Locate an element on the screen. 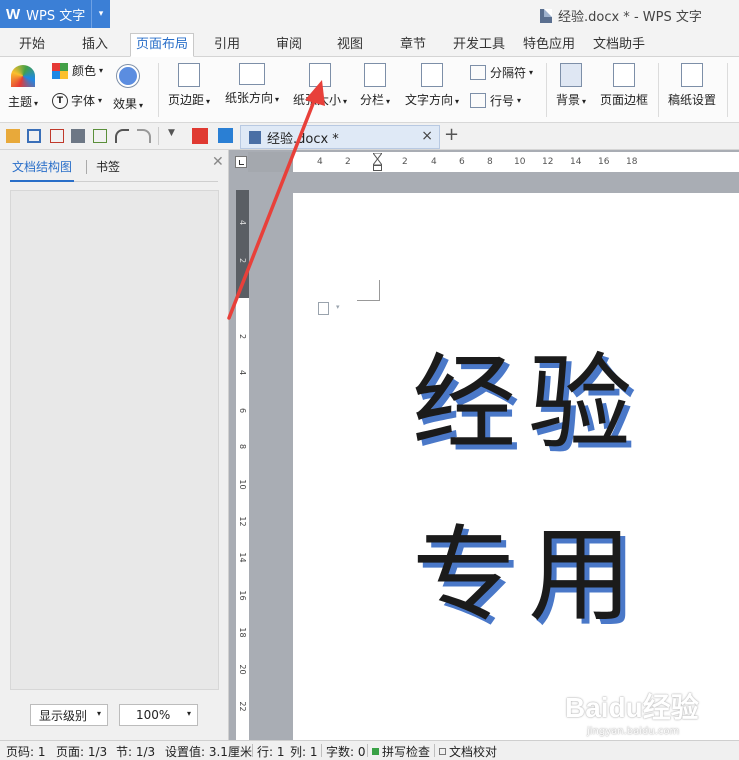 This screenshot has width=739, height=760. text-direction-label: 文字方向 is located at coordinates (429, 100).